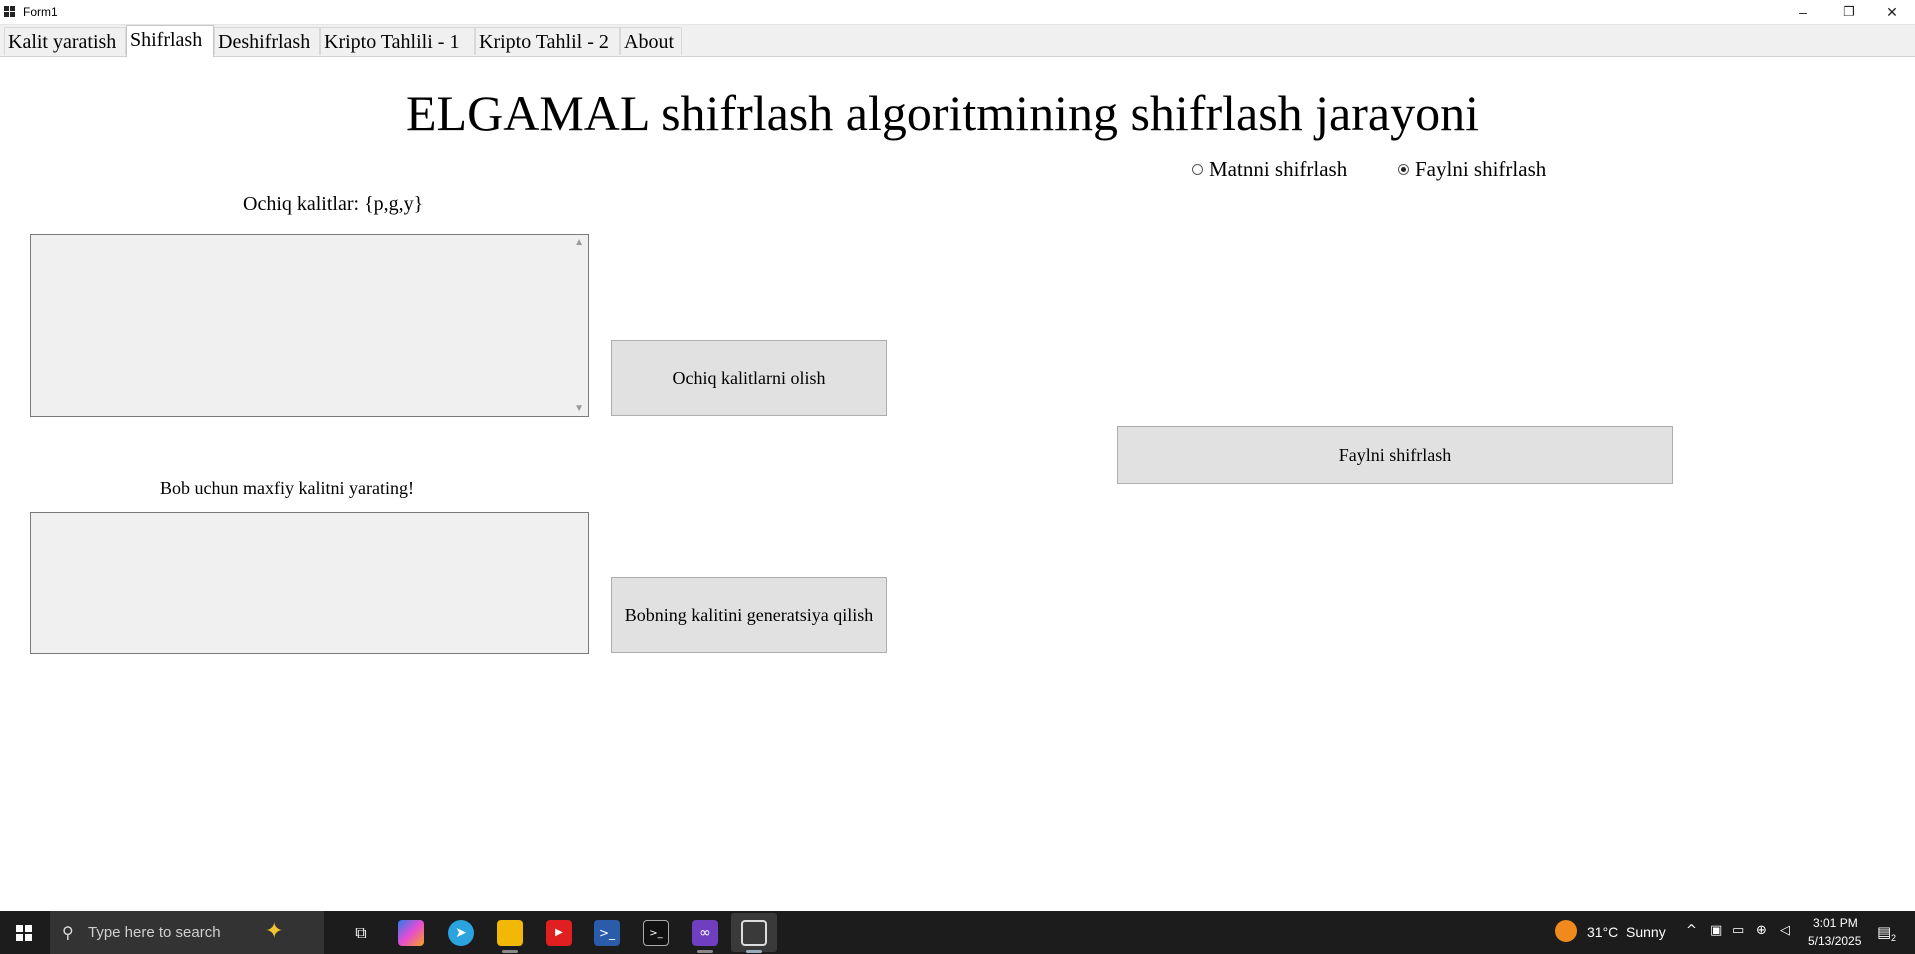 This screenshot has width=1915, height=954. What do you see at coordinates (1566, 931) in the screenshot?
I see `weather-sun-icon` at bounding box center [1566, 931].